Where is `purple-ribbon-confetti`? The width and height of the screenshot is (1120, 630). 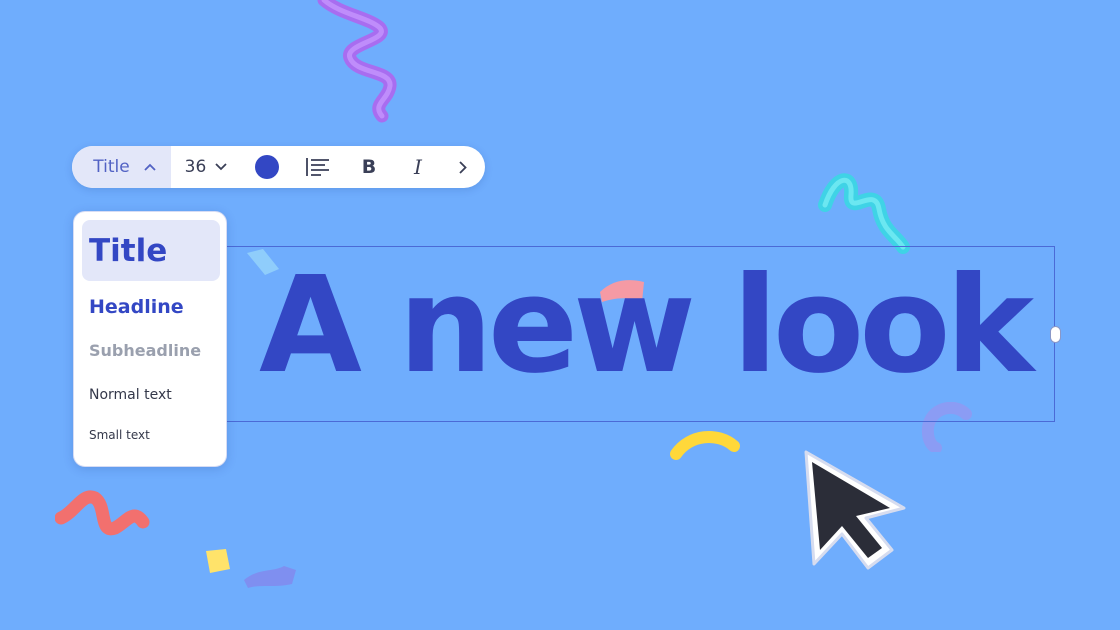 purple-ribbon-confetti is located at coordinates (357, 61).